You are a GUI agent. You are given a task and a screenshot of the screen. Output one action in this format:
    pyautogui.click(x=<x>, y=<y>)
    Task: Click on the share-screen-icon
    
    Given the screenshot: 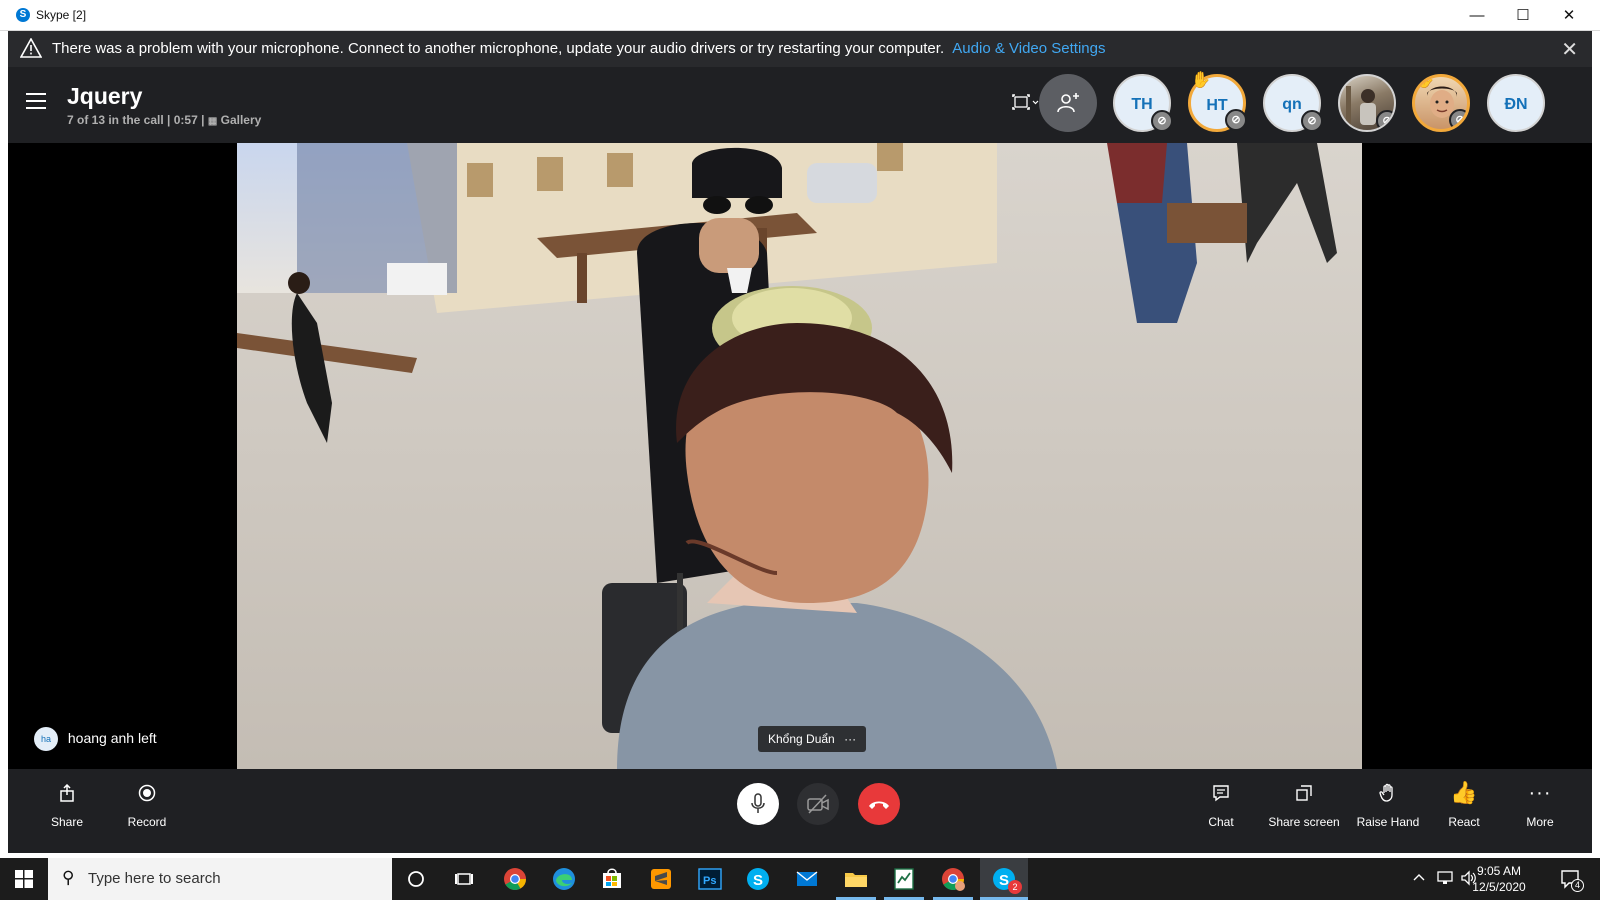 What is the action you would take?
    pyautogui.click(x=1304, y=793)
    